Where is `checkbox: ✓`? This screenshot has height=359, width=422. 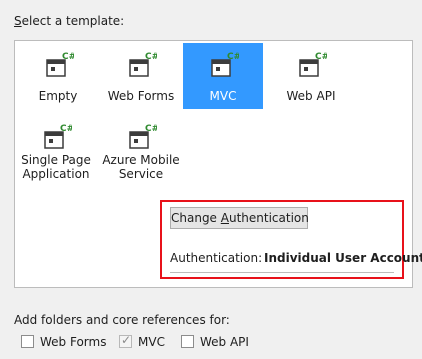
checkbox: ✓ is located at coordinates (125, 340).